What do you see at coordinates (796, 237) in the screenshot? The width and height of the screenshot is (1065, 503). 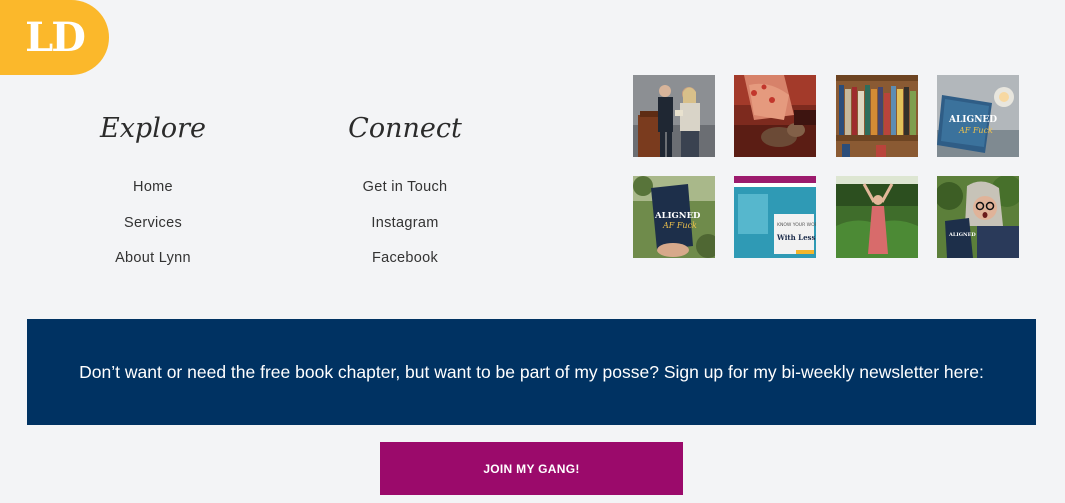 I see `svg-text: With Less?` at bounding box center [796, 237].